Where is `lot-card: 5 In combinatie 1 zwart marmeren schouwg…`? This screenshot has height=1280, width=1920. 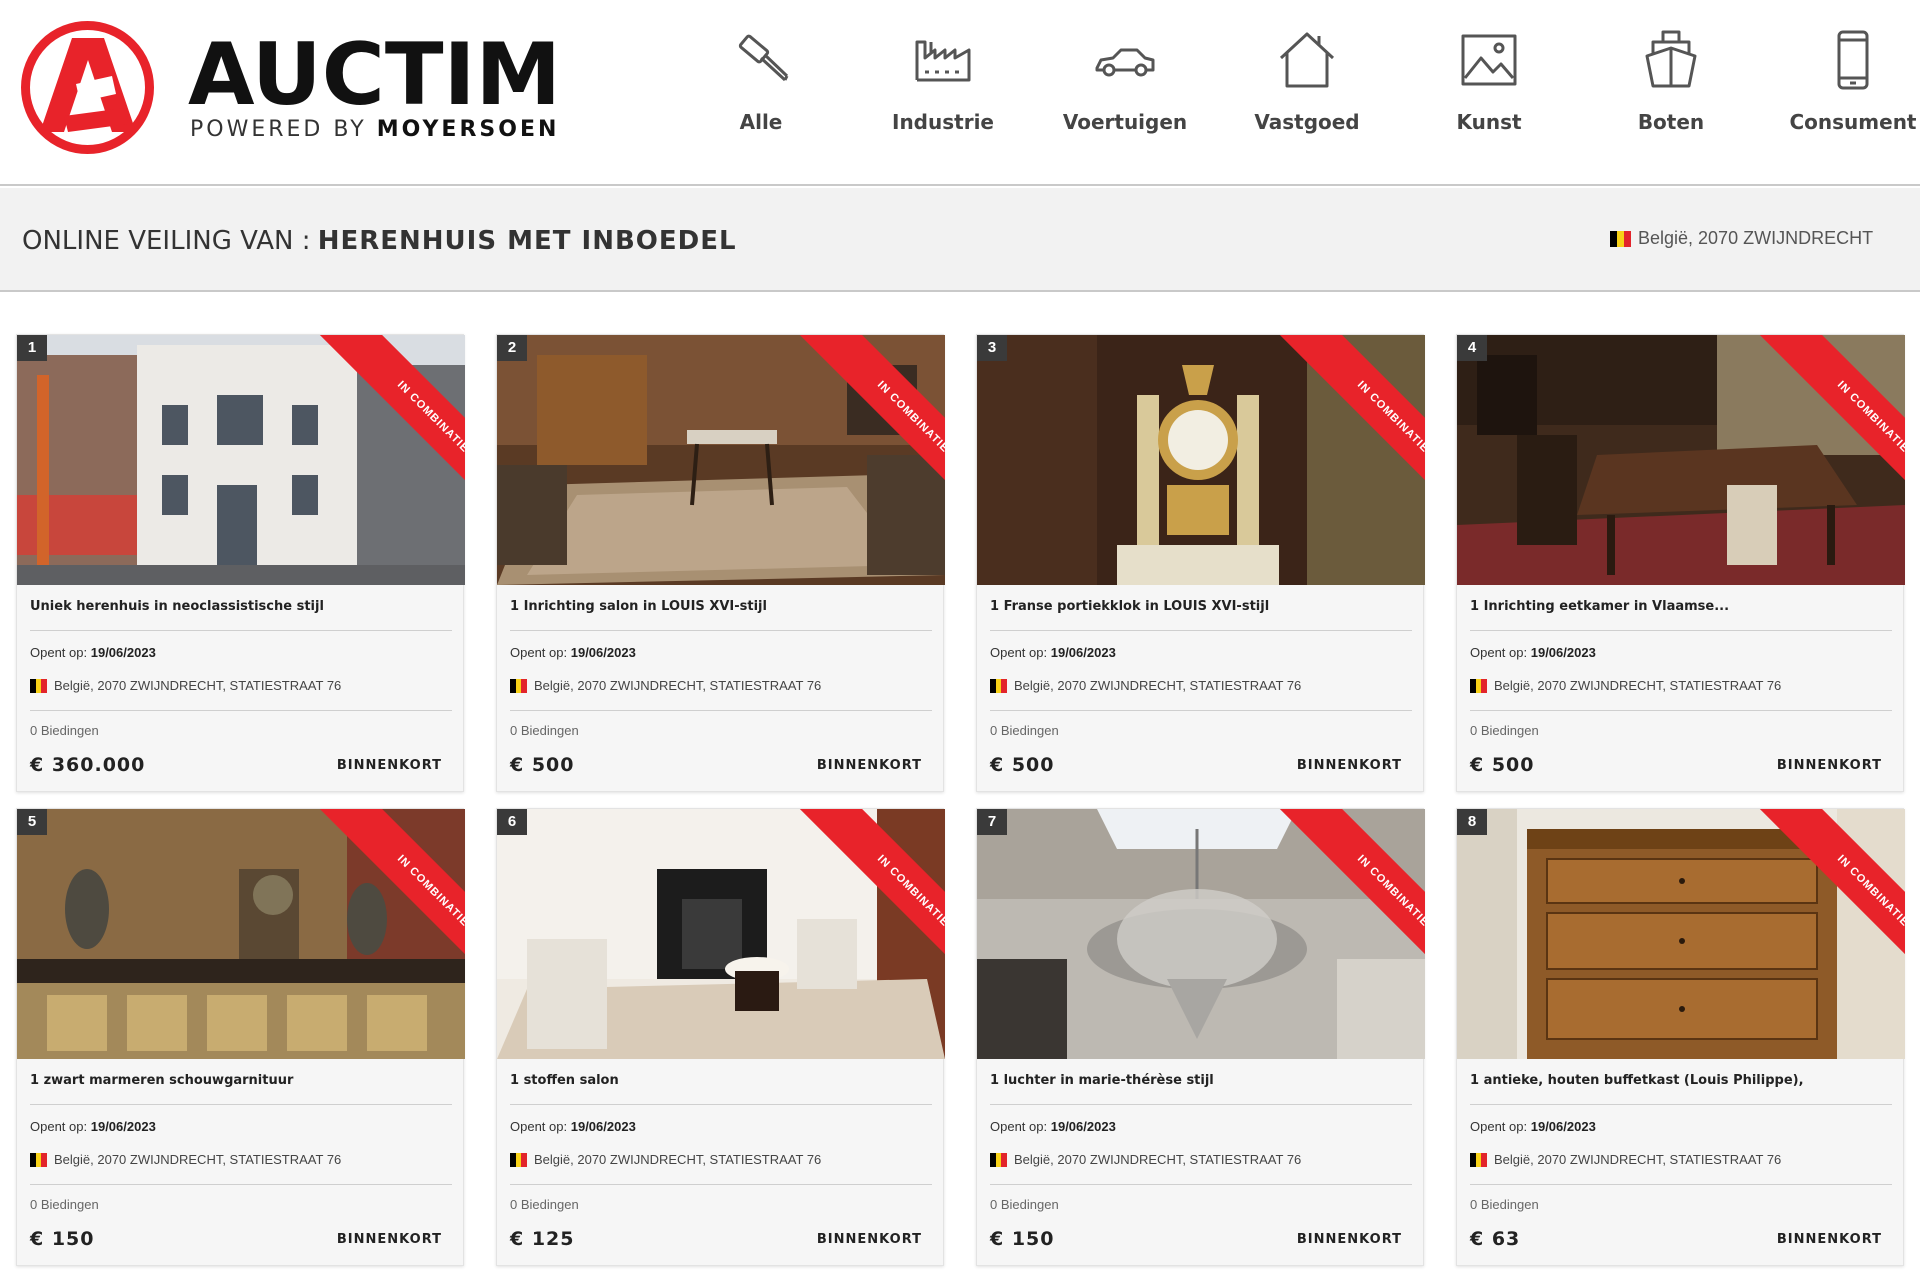 lot-card: 5 In combinatie 1 zwart marmeren schouwg… is located at coordinates (240, 1037).